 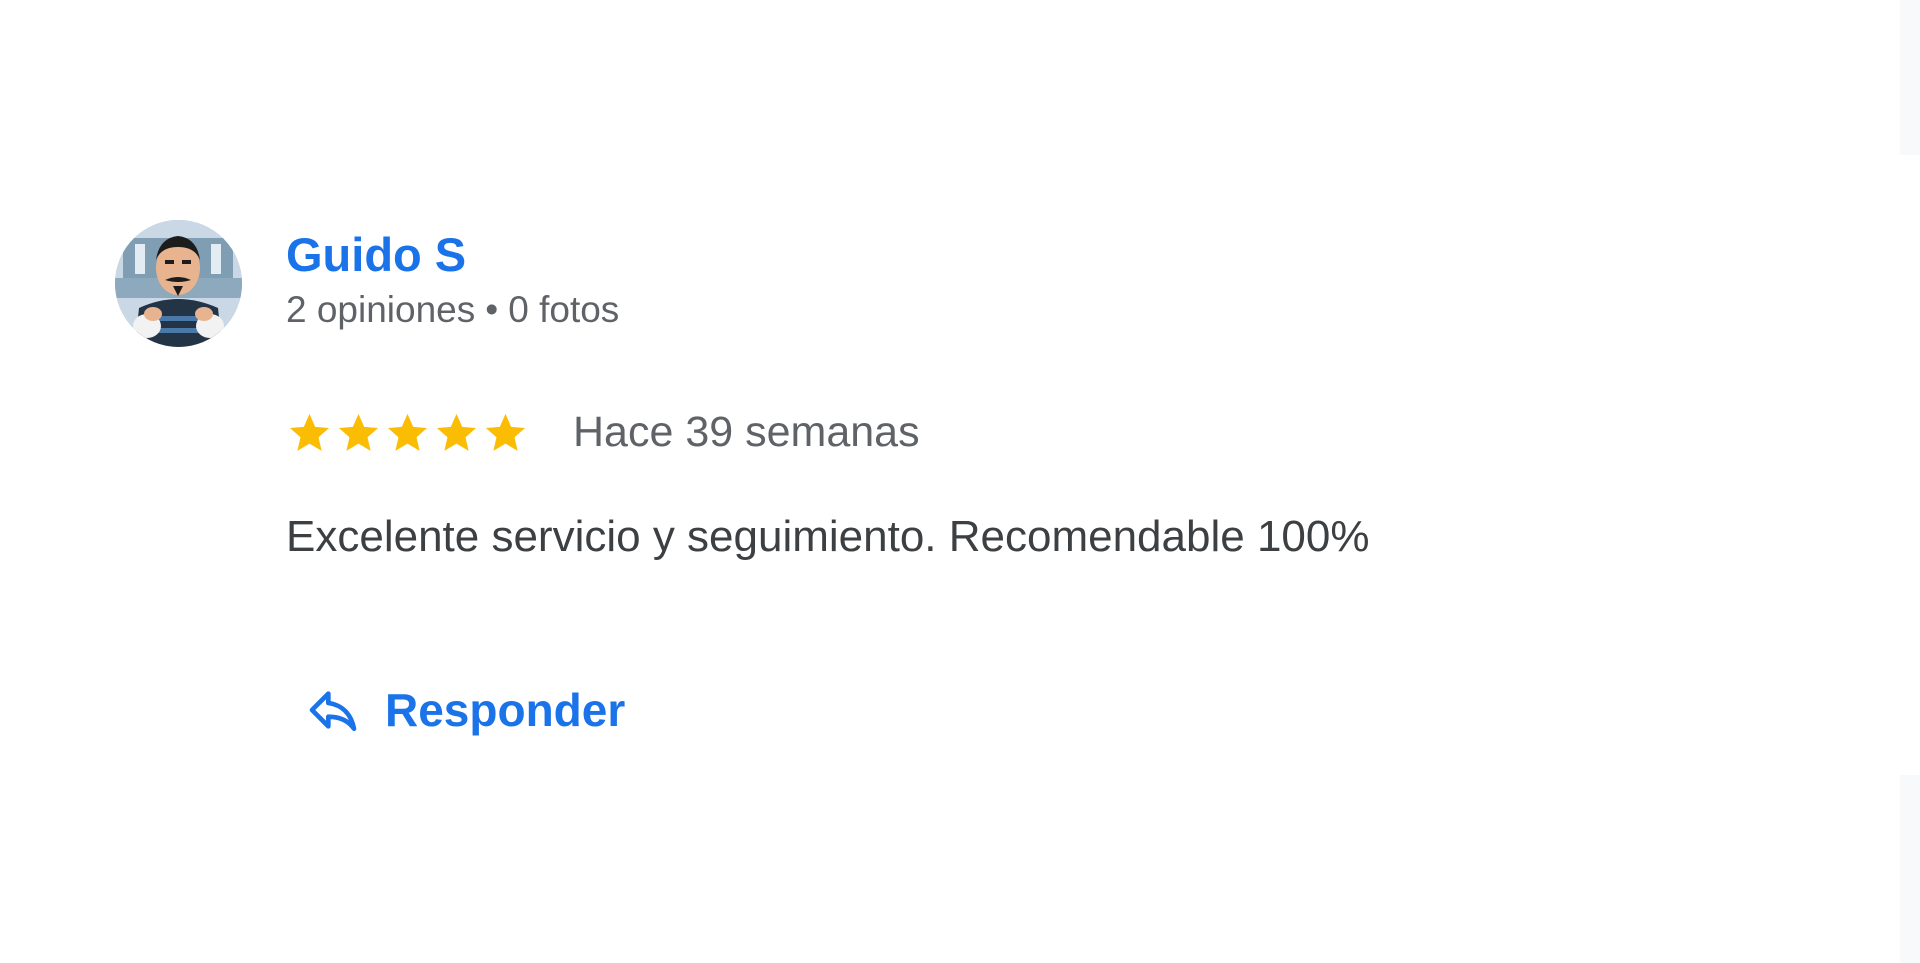 I want to click on author-avatar, so click(x=178, y=283).